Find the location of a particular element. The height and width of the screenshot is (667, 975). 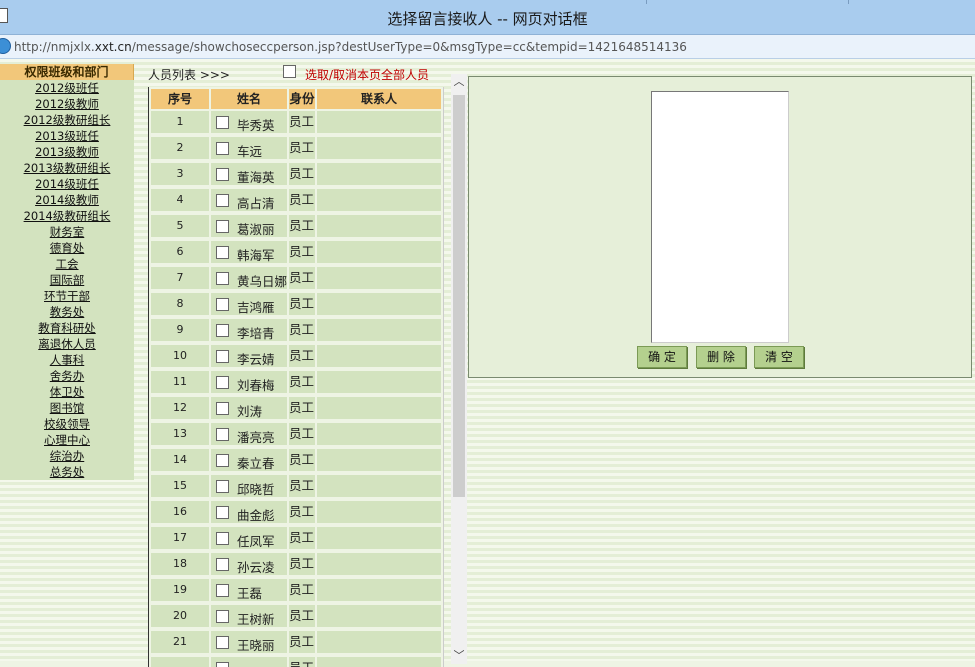

name-cell: 潘亮亮 is located at coordinates (250, 434).